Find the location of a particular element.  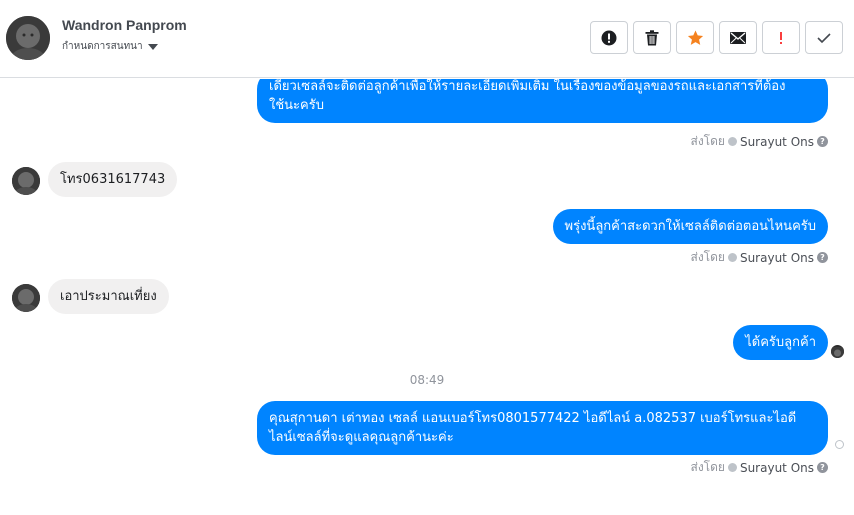

contact-avatar is located at coordinates (28, 38).